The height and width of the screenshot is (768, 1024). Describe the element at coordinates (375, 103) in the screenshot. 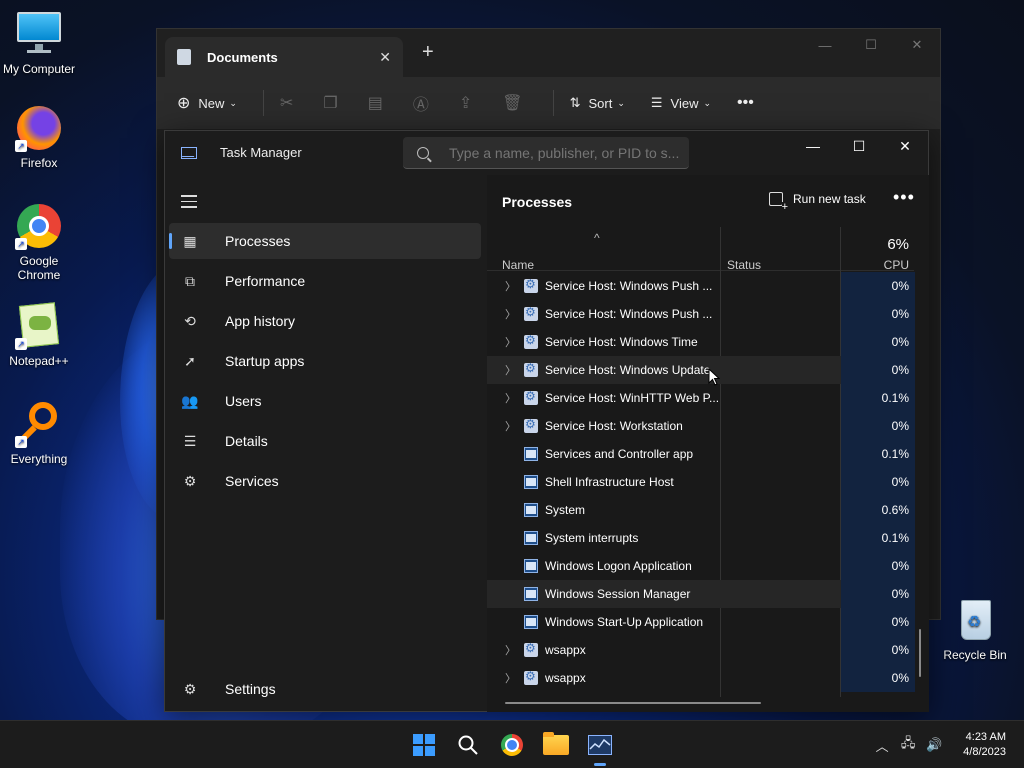

I see `paste-button: ▤` at that location.